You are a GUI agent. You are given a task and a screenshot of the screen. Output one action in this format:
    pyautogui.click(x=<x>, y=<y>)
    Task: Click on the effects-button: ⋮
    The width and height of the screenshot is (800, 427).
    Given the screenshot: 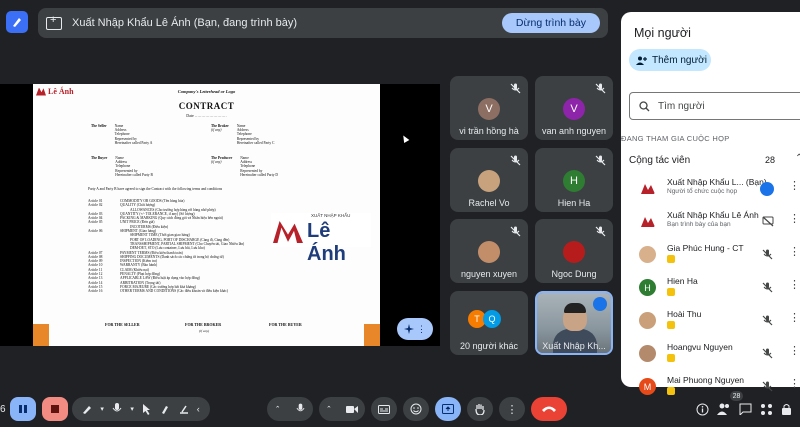 What is the action you would take?
    pyautogui.click(x=415, y=329)
    